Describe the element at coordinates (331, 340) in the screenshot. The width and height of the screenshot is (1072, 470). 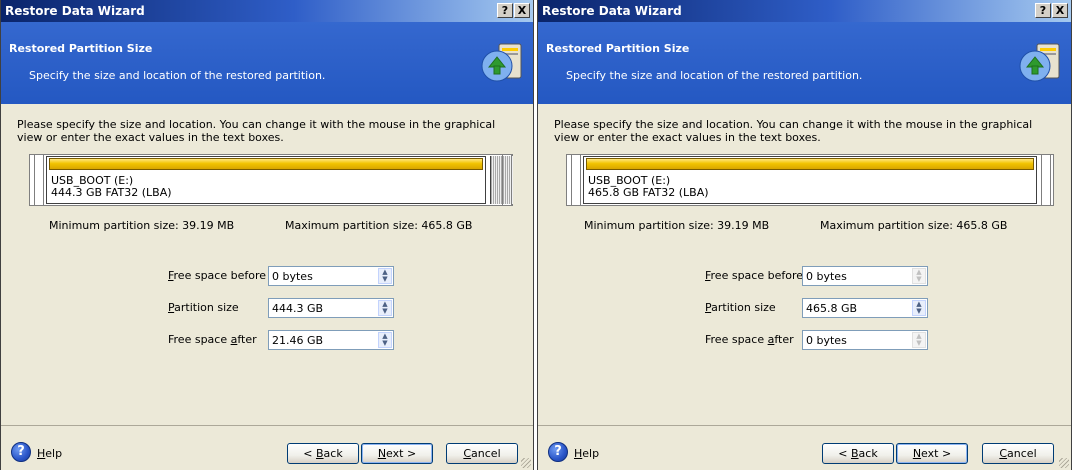
I see `free-space-after-input: 21.46 GB ▲ ▼` at that location.